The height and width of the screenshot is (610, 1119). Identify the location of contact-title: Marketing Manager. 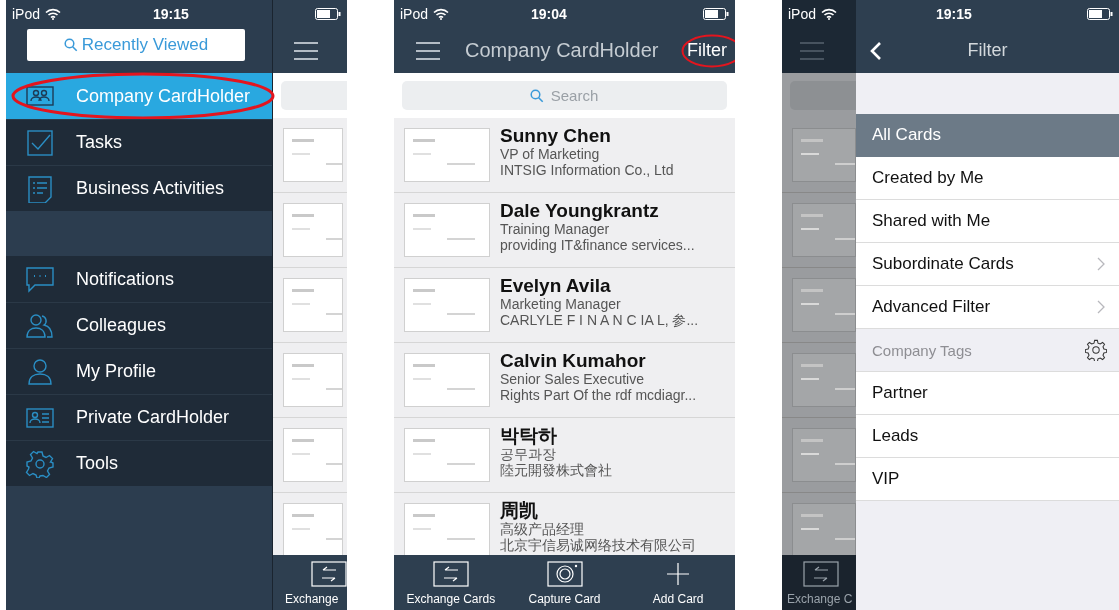
(561, 304).